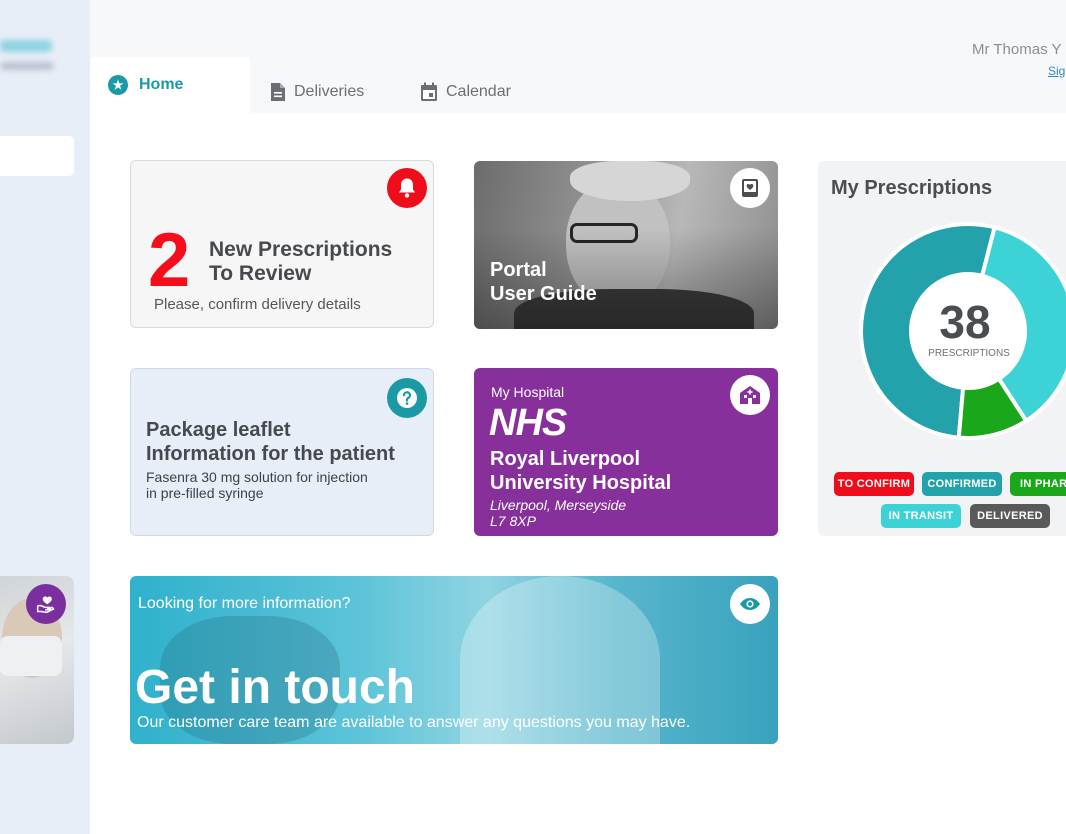 This screenshot has height=834, width=1066. What do you see at coordinates (169, 260) in the screenshot?
I see `new-prescriptions-count: 2` at bounding box center [169, 260].